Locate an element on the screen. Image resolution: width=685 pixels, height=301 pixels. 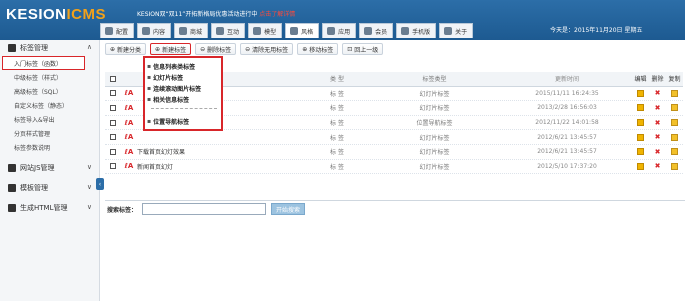
sidebar-item-import-export: 标签导入&导出 is located at coordinates (49, 119).